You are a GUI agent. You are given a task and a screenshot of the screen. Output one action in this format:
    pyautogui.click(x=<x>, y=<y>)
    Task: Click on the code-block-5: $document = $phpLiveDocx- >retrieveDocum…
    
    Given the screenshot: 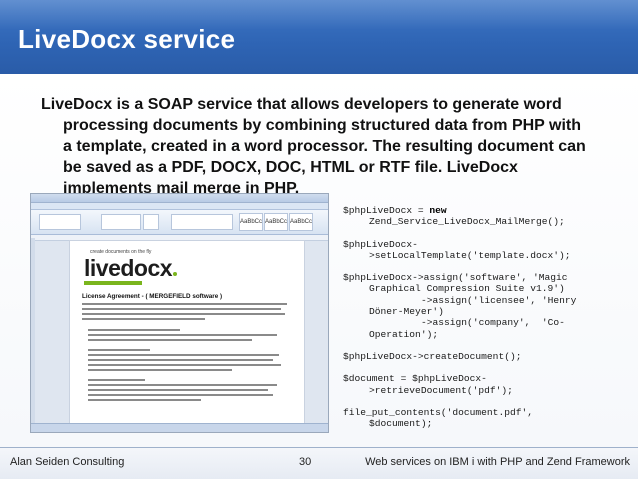 What is the action you would take?
    pyautogui.click(x=485, y=384)
    